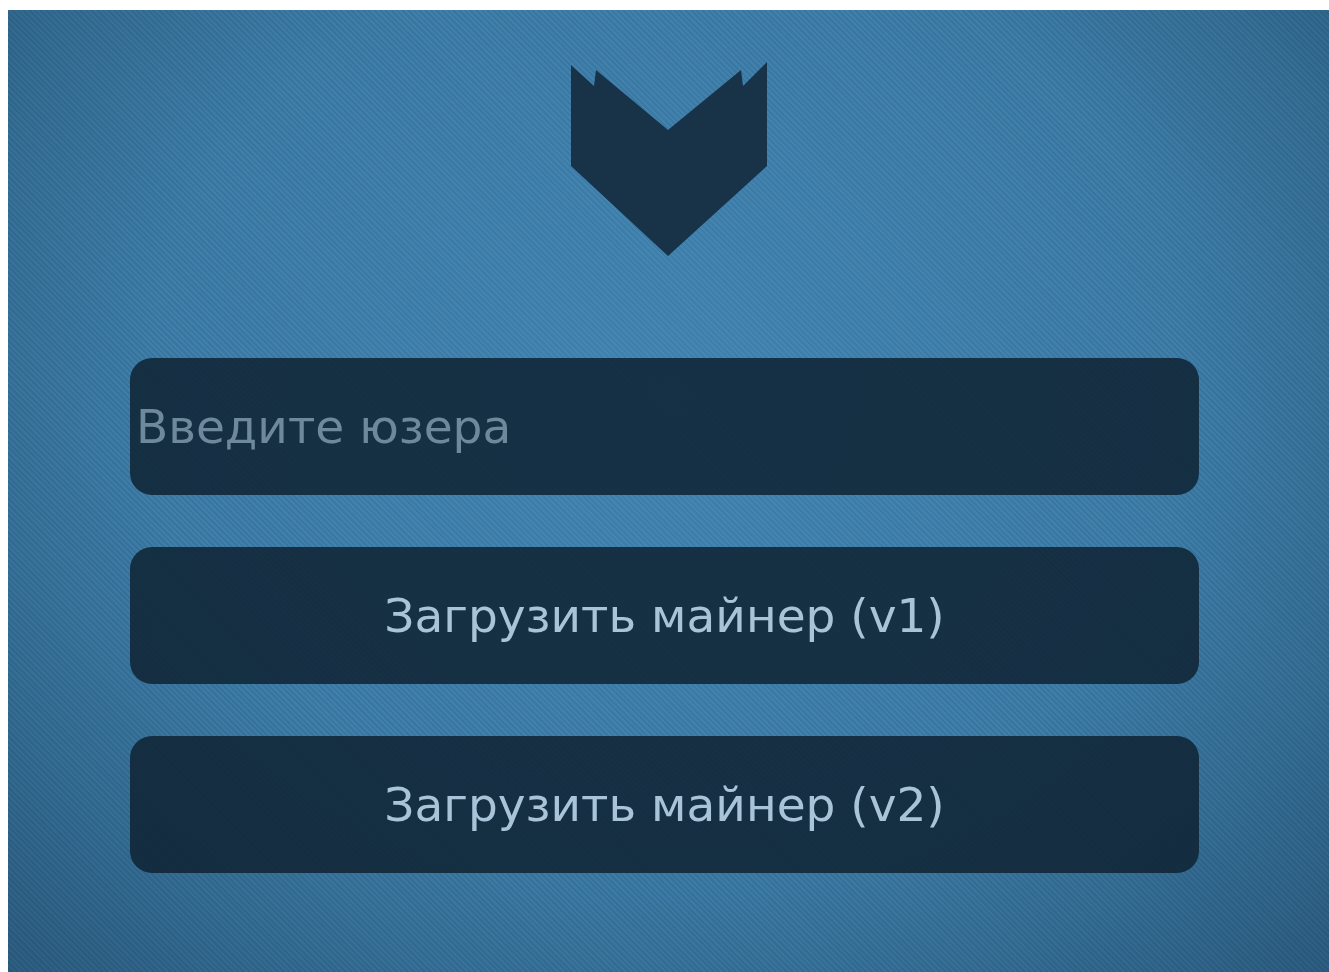 The image size is (1329, 972). I want to click on username-field: Введите юзера, so click(664, 426).